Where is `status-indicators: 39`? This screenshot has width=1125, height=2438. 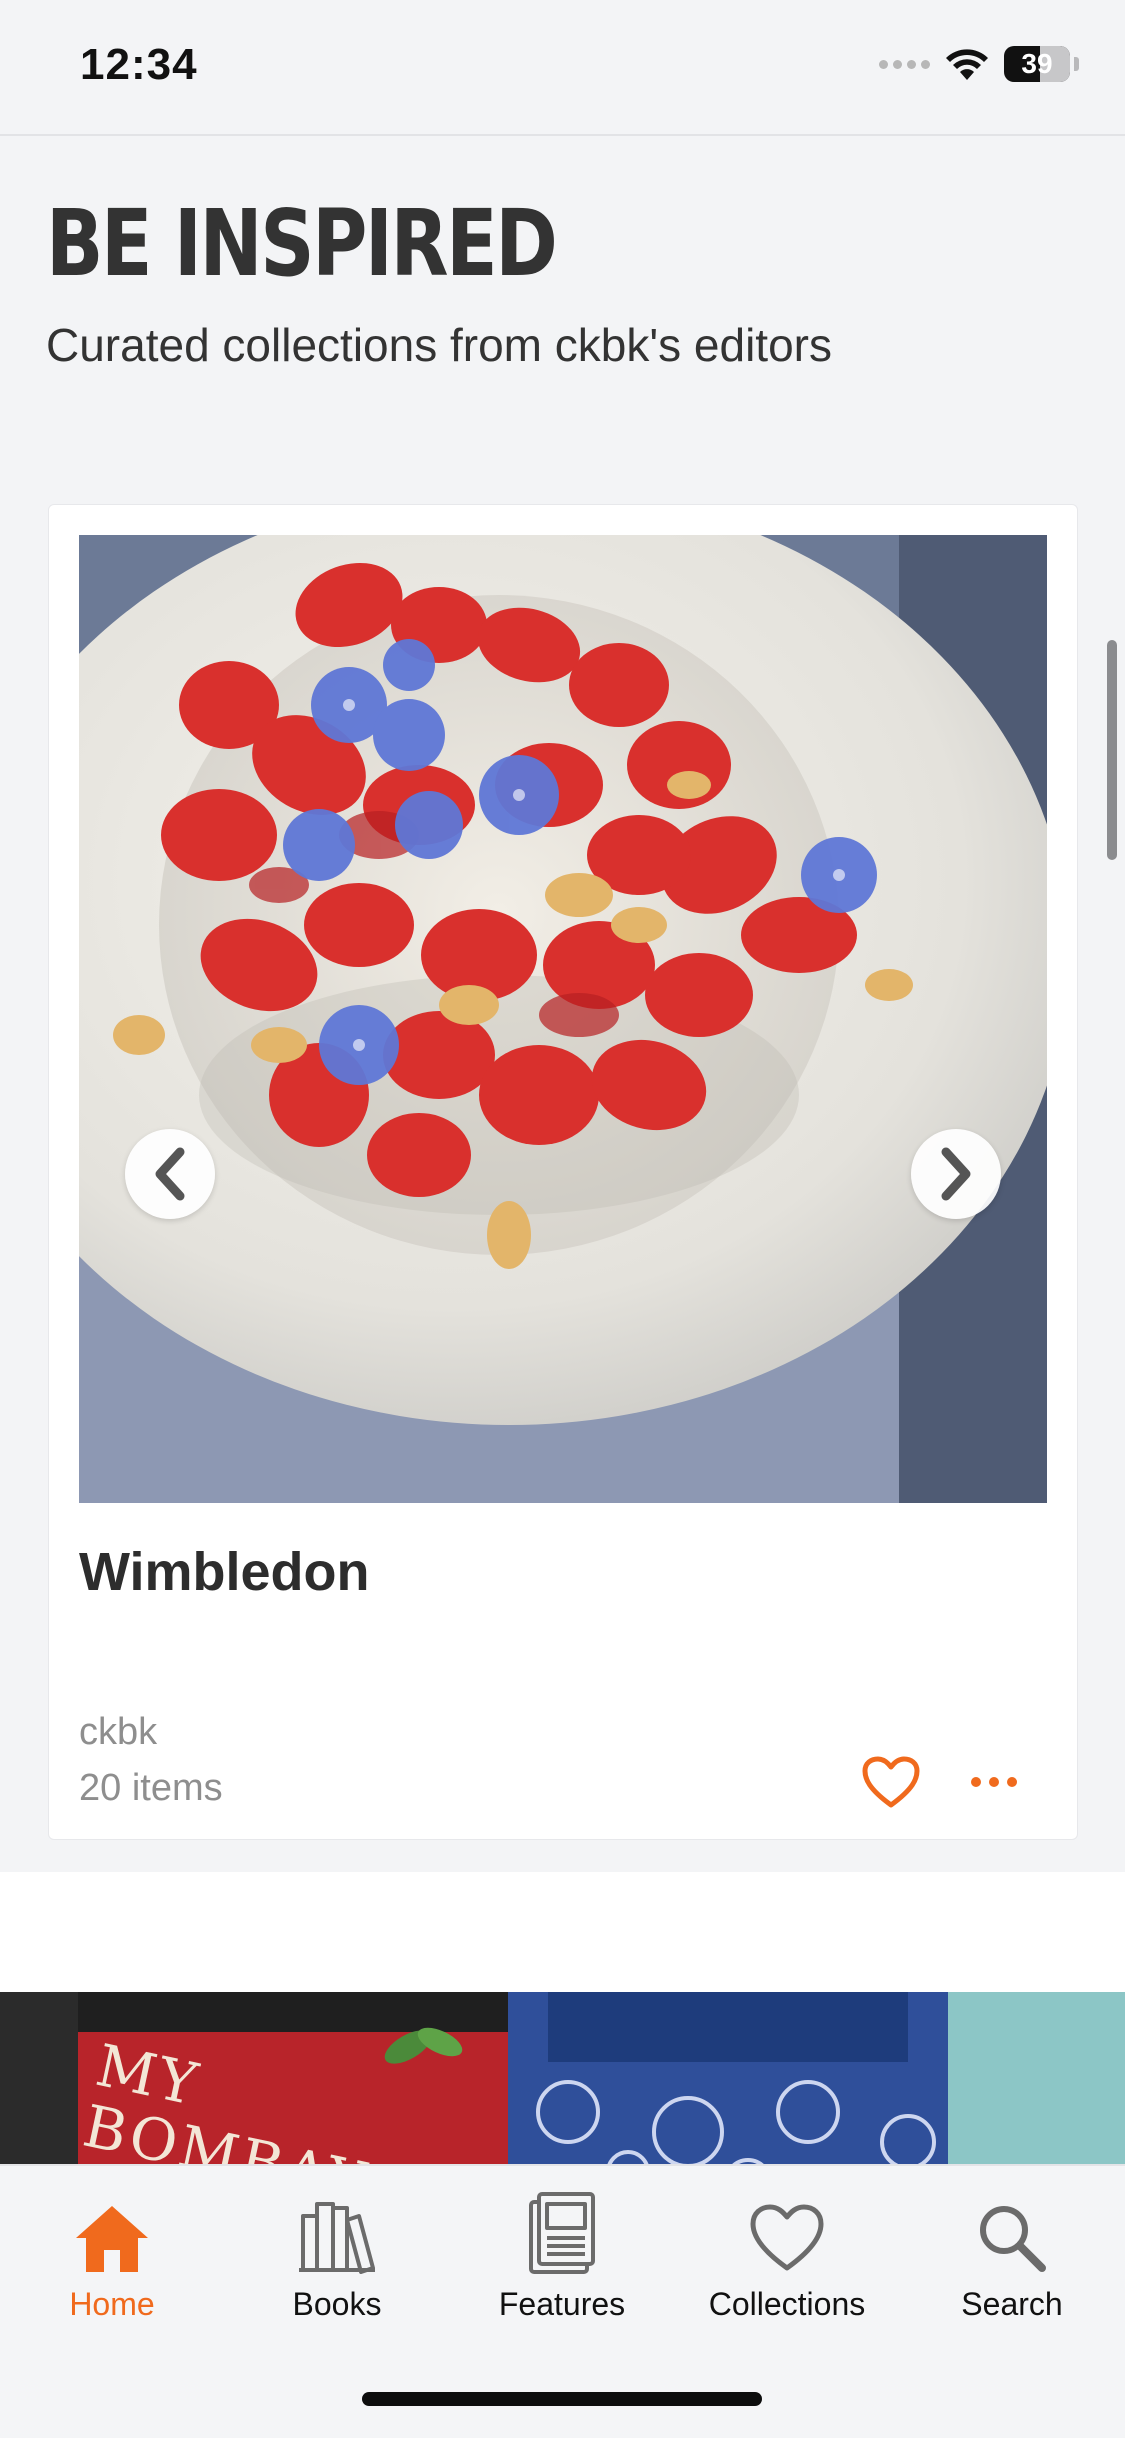
status-indicators: 39 is located at coordinates (979, 64).